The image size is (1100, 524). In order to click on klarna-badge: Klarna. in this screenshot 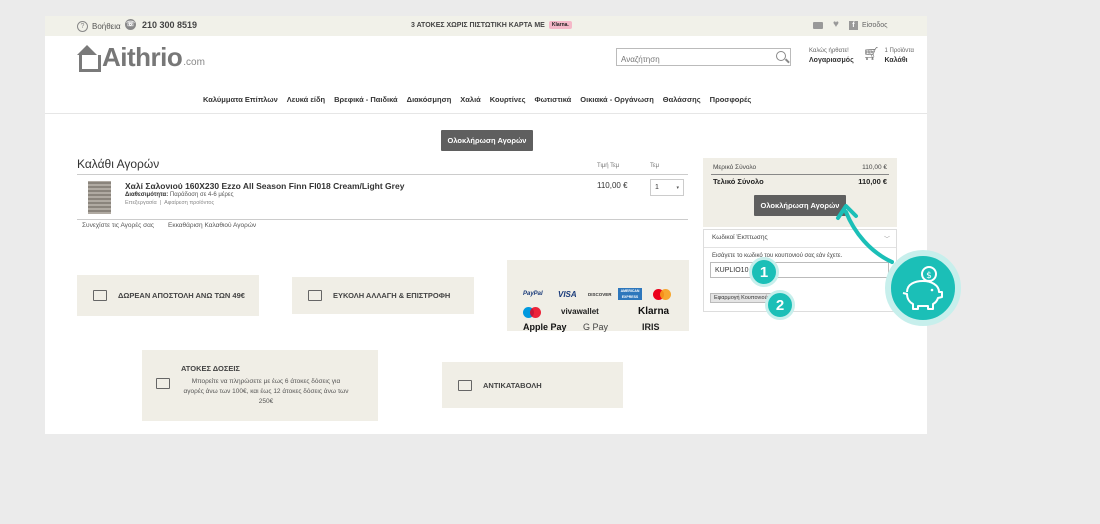, I will do `click(560, 25)`.